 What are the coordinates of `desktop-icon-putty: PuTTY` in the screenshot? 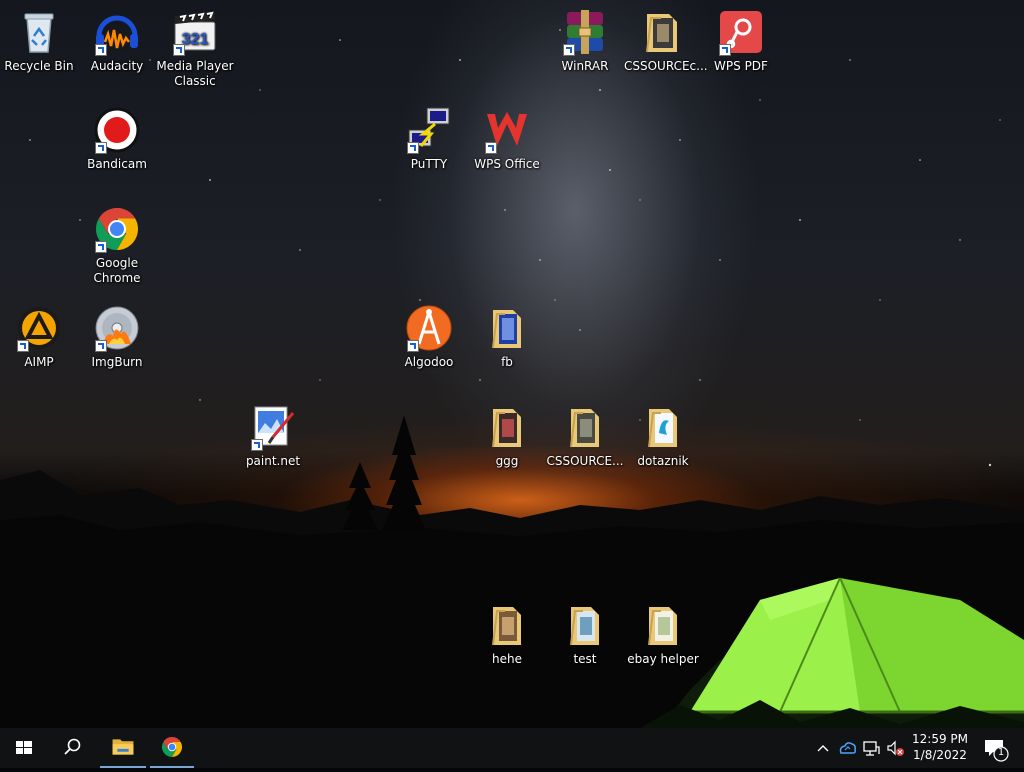 It's located at (429, 139).